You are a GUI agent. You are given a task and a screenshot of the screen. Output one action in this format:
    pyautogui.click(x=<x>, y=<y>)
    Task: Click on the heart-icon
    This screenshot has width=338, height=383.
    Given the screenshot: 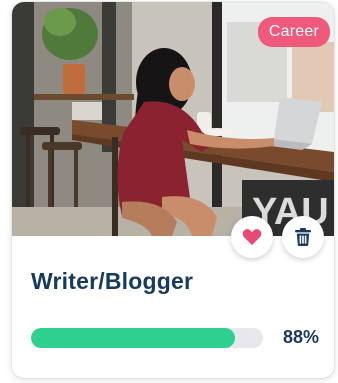 What is the action you would take?
    pyautogui.click(x=252, y=237)
    